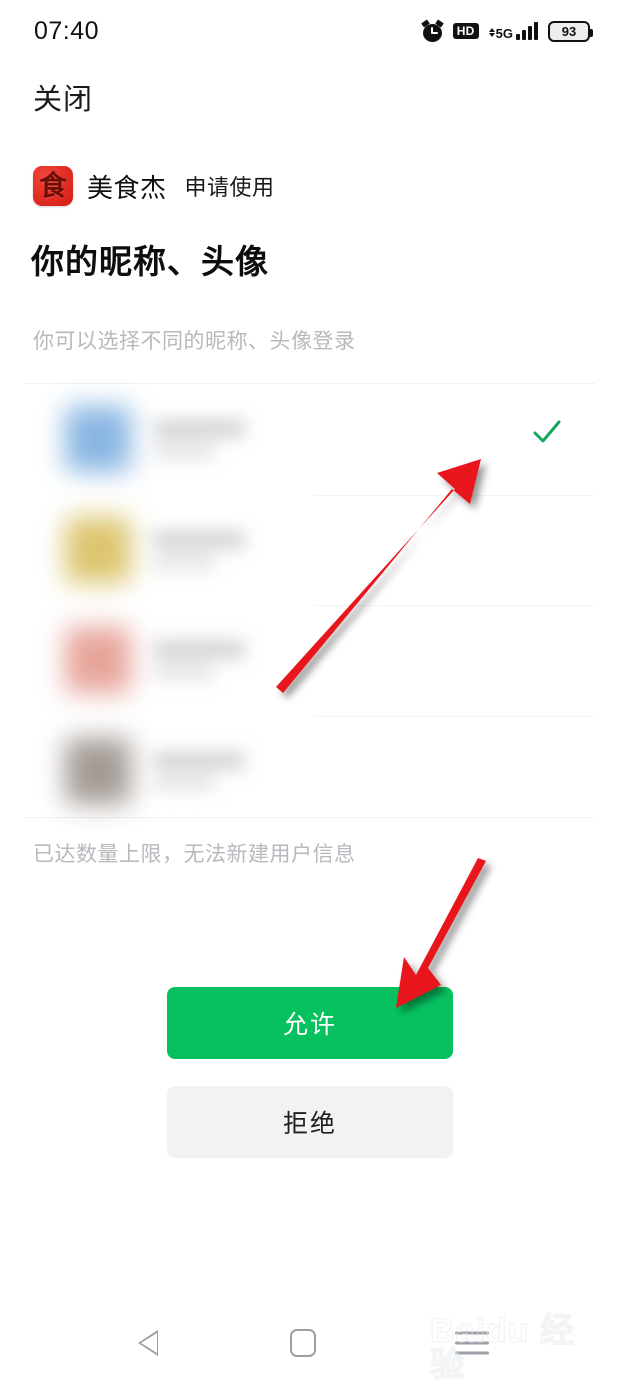 This screenshot has width=620, height=1386. Describe the element at coordinates (441, 933) in the screenshot. I see `arrow-to-allow-button` at that location.